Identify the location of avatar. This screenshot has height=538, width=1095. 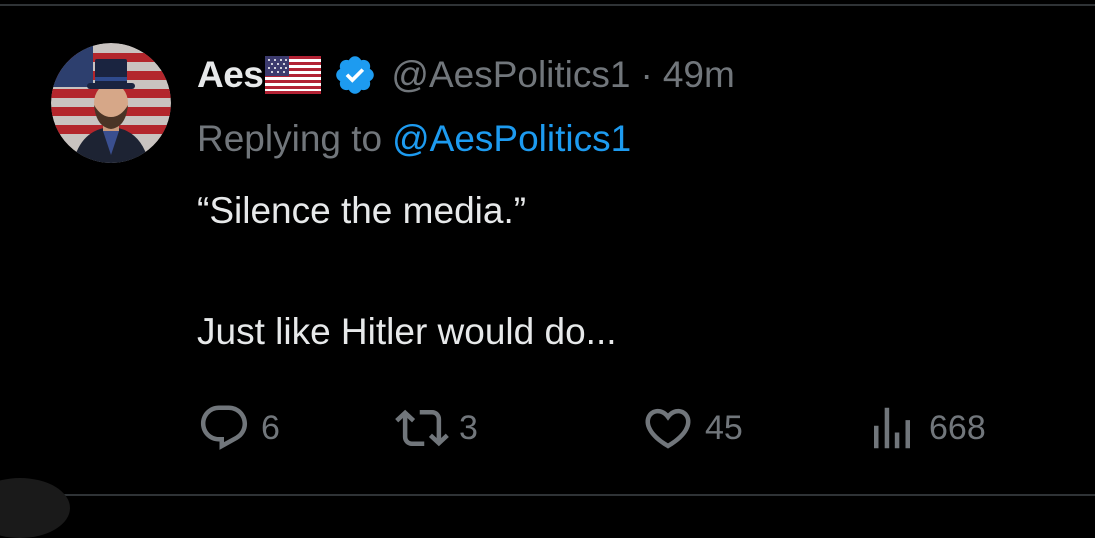
(111, 103).